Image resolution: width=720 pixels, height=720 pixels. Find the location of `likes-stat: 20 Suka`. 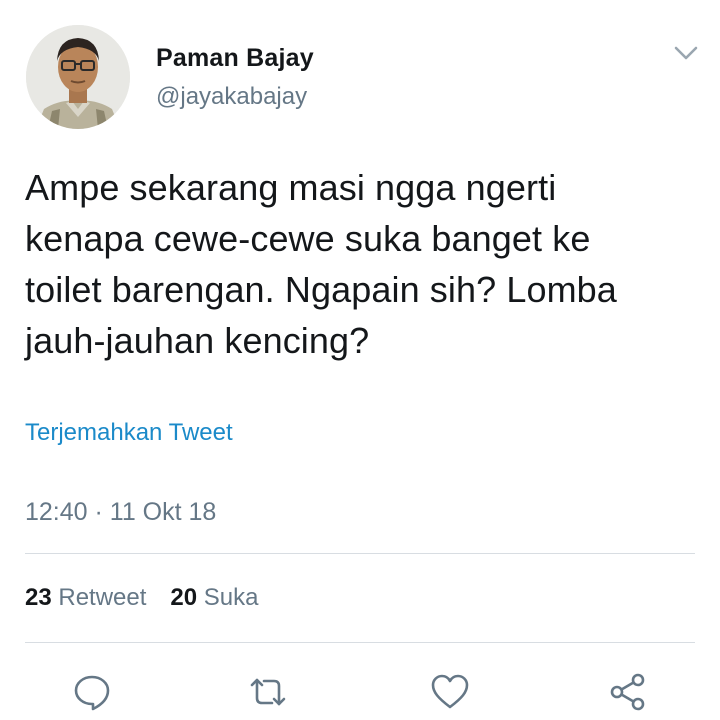

likes-stat: 20 Suka is located at coordinates (214, 598).